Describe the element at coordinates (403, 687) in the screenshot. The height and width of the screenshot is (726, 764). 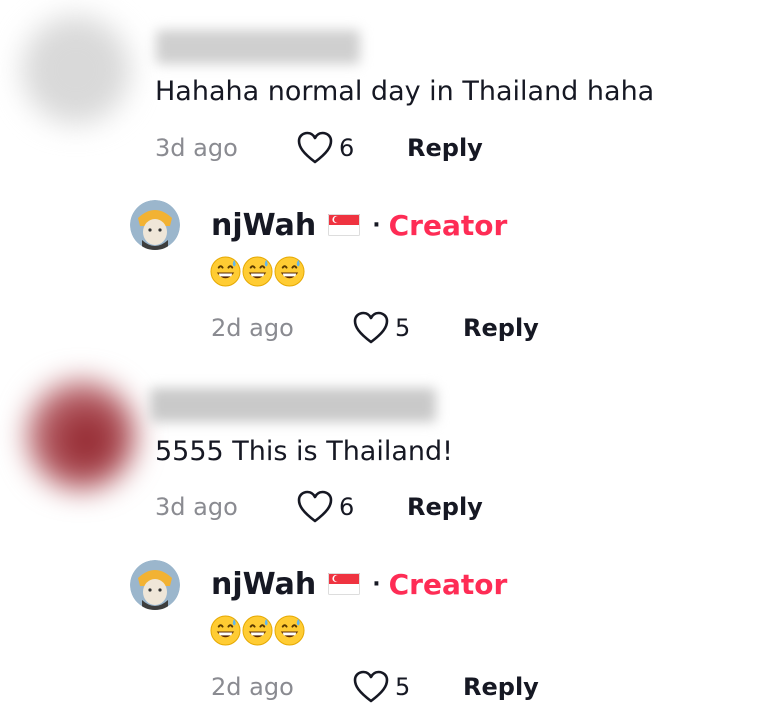
I see `like-count: 5` at that location.